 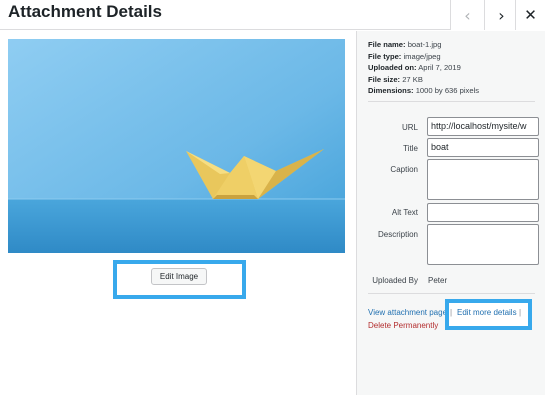 I want to click on next-attachment-button: ›, so click(x=501, y=15).